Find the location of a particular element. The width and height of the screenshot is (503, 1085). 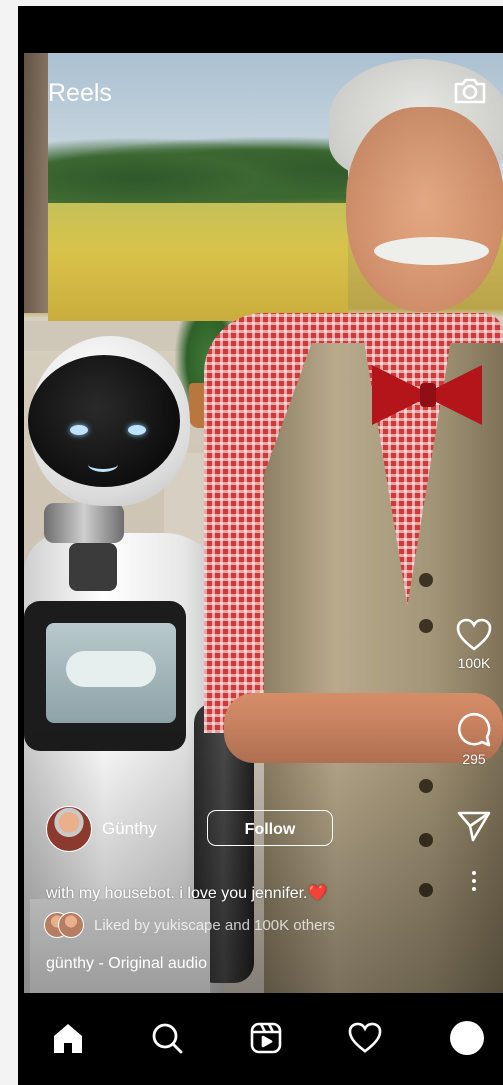

home-icon is located at coordinates (68, 1038).